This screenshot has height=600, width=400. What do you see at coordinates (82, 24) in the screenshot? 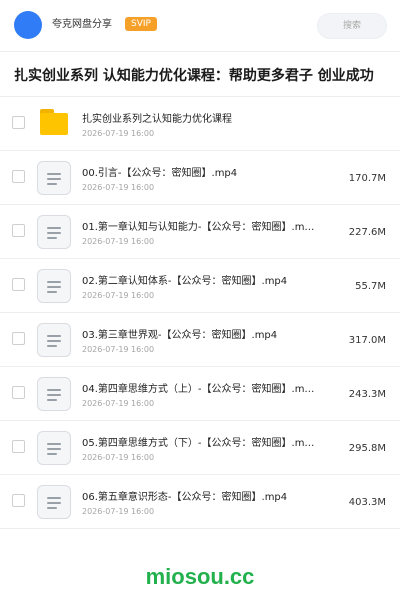
I see `brand-label: 夸克网盘分享` at bounding box center [82, 24].